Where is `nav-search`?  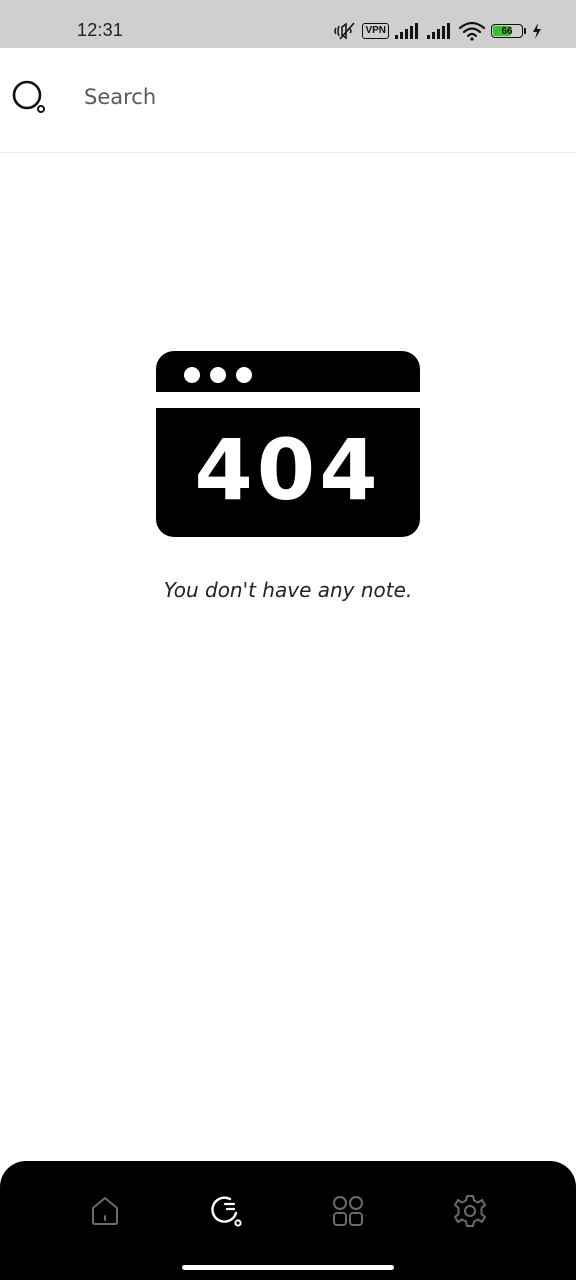 nav-search is located at coordinates (226, 1211).